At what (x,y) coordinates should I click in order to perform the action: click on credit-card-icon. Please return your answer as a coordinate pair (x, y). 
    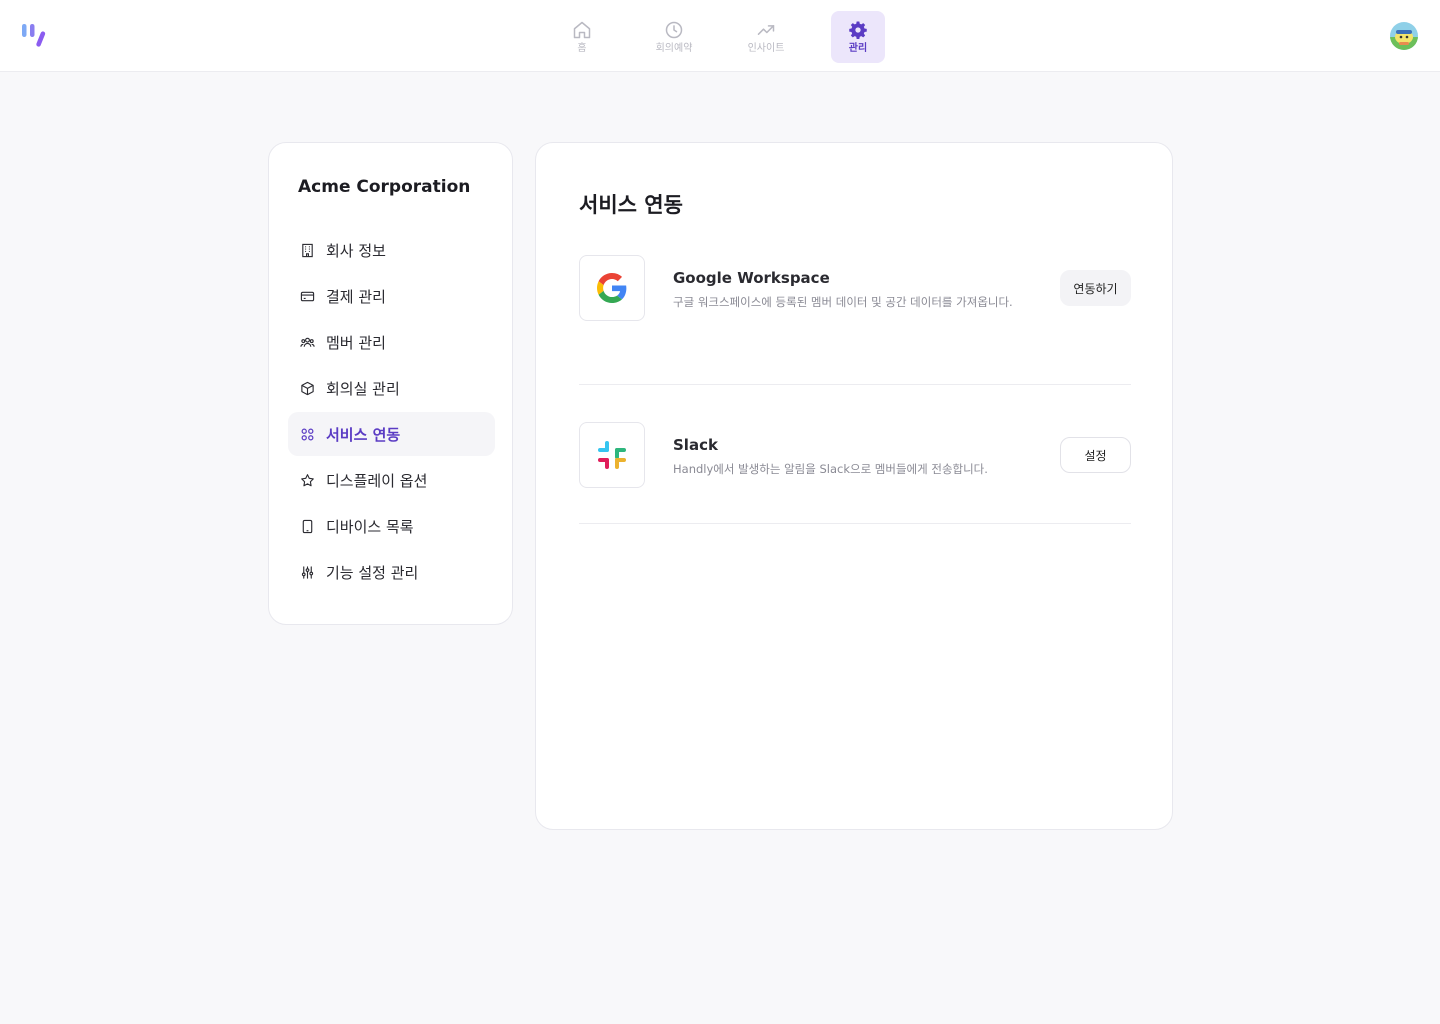
    Looking at the image, I should click on (307, 296).